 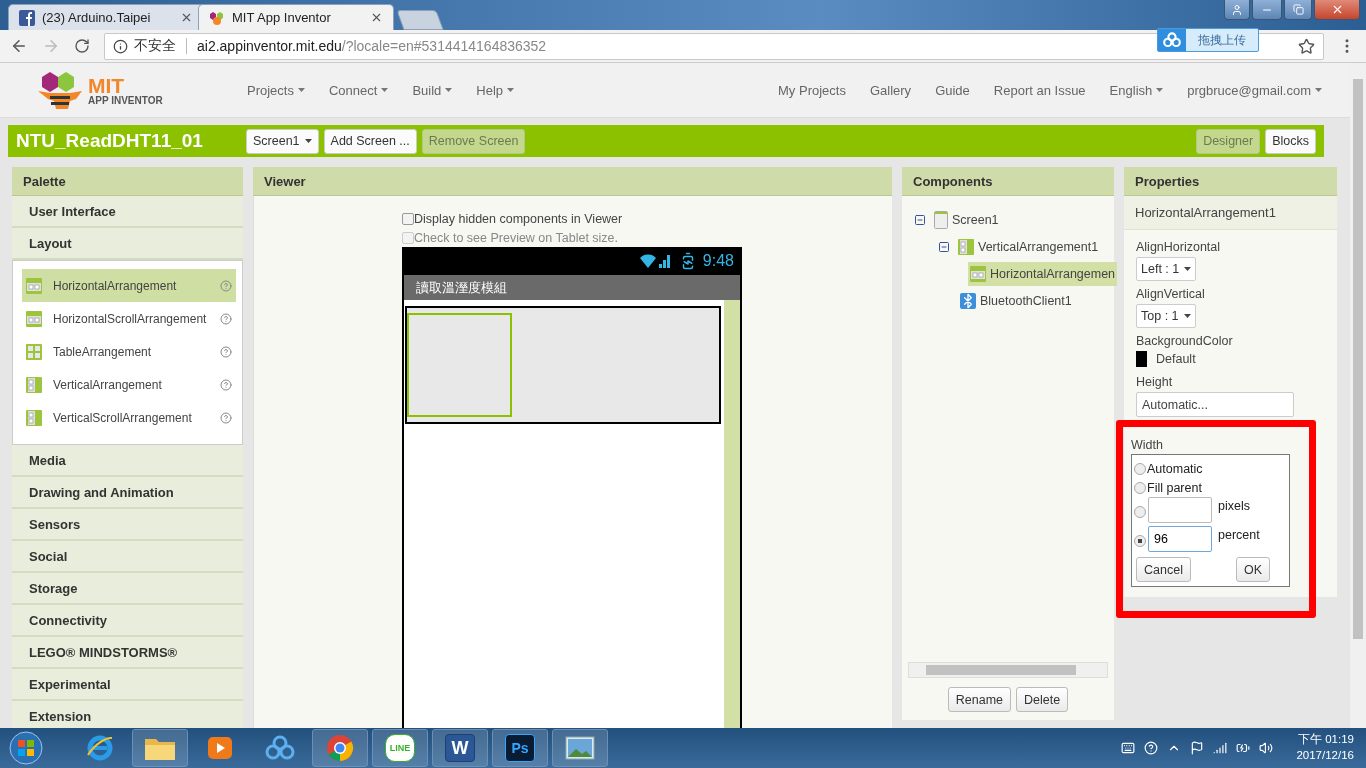 I want to click on color-swatch, so click(x=1141, y=359).